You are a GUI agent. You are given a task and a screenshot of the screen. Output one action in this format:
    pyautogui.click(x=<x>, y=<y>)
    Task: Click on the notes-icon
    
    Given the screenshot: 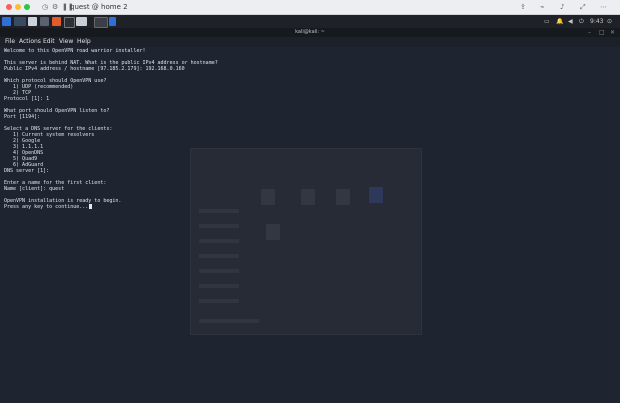 What is the action you would take?
    pyautogui.click(x=81, y=21)
    